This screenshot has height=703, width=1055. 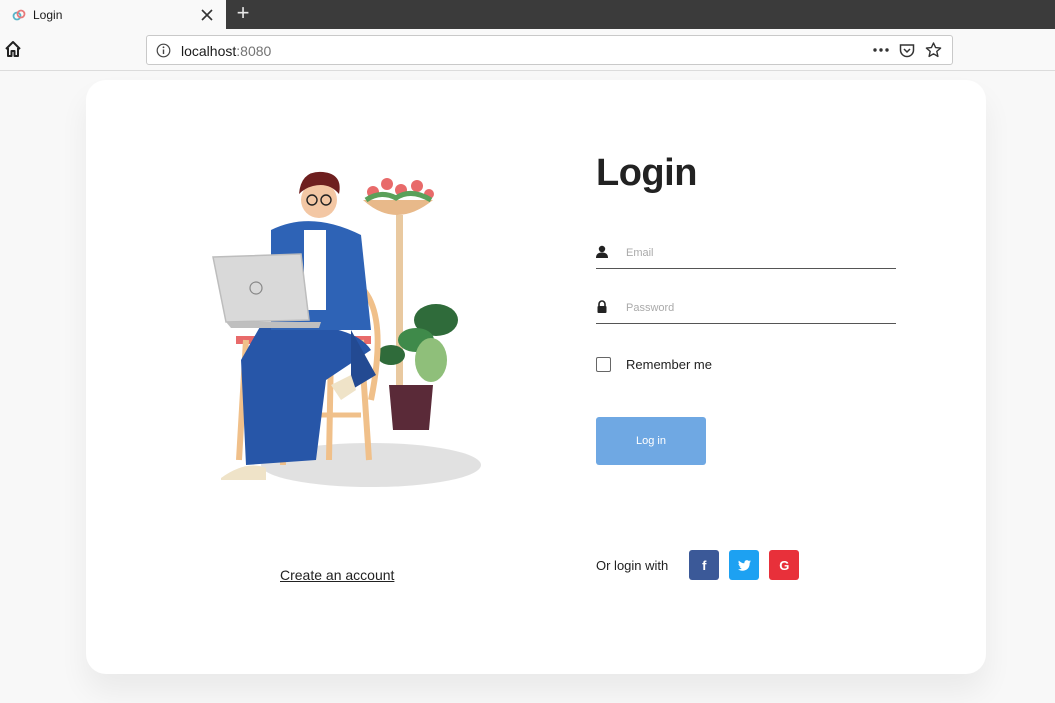 What do you see at coordinates (669, 364) in the screenshot?
I see `remember-me-label: Remember me` at bounding box center [669, 364].